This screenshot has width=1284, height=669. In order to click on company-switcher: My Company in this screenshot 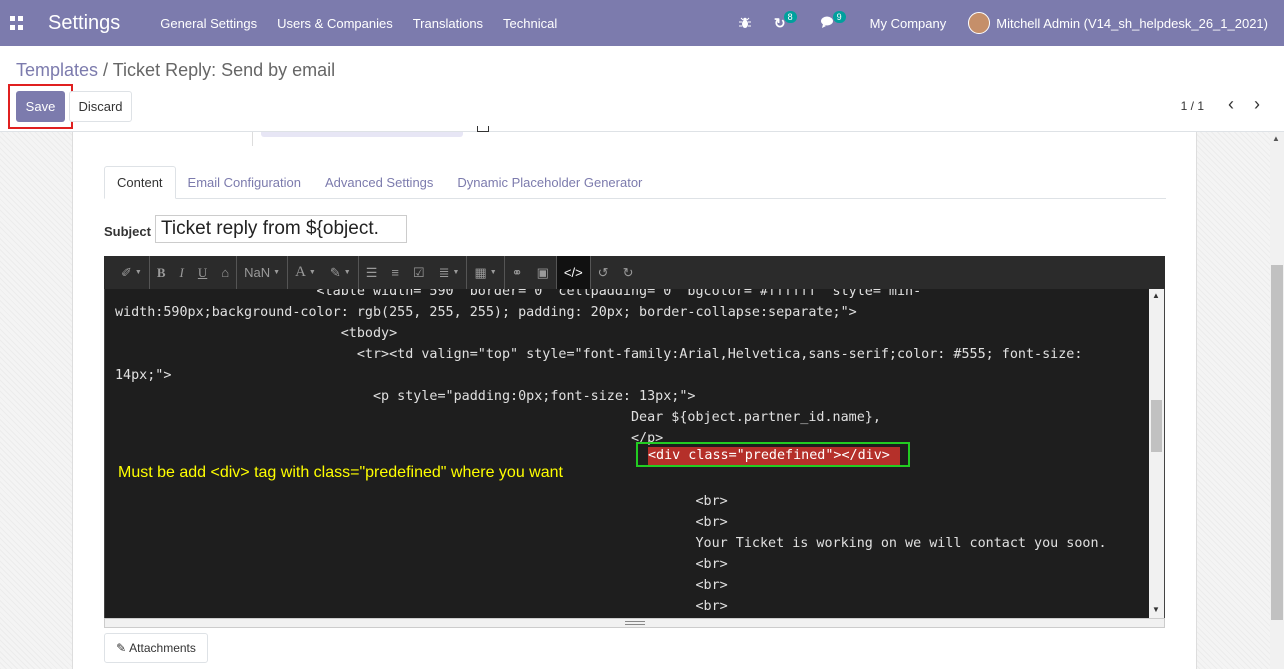, I will do `click(908, 23)`.